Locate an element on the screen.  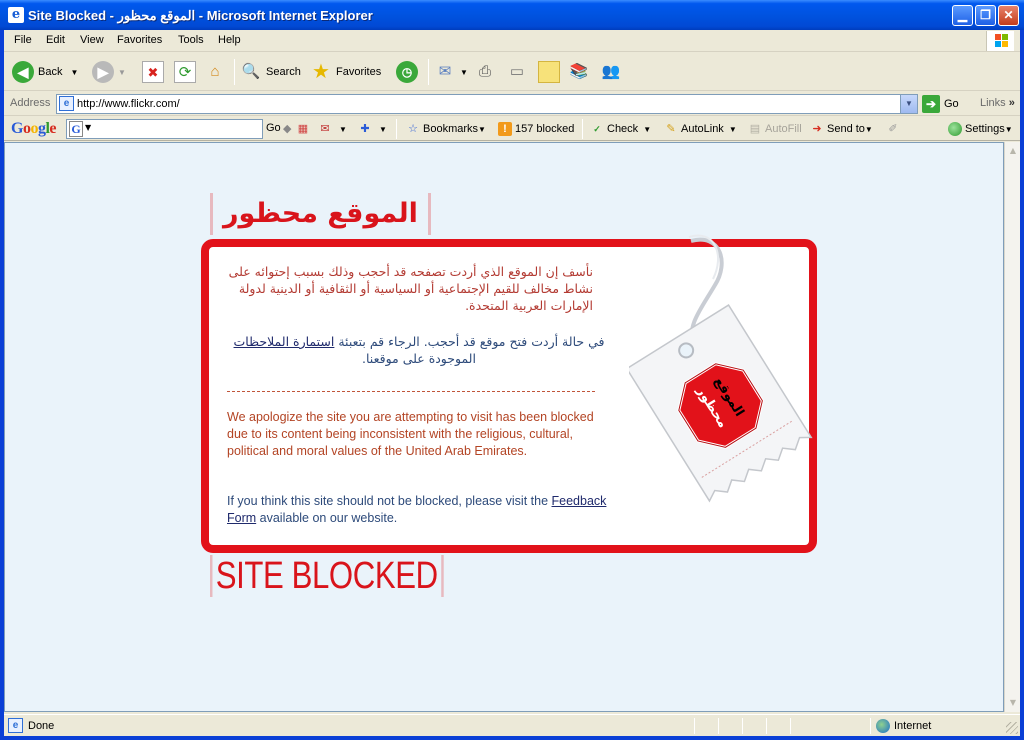
sendto-label: Send to is located at coordinates (846, 129).